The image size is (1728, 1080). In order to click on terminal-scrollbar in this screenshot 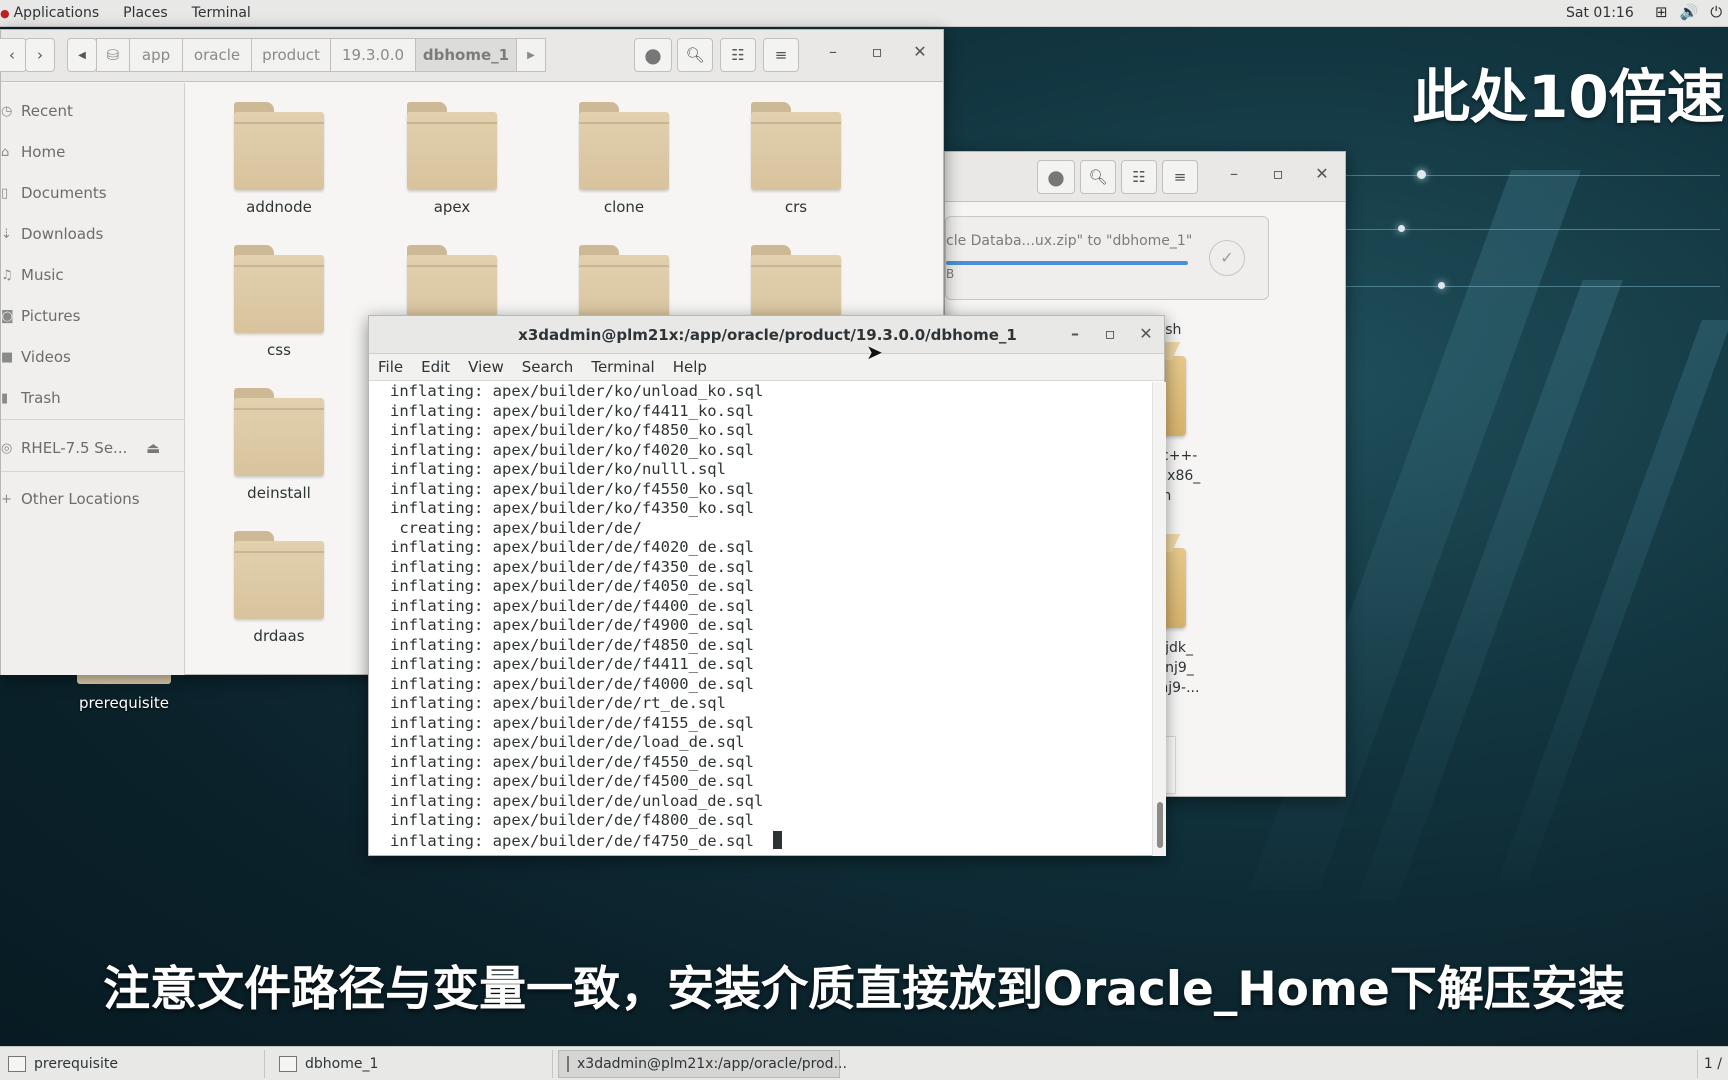, I will do `click(1159, 619)`.